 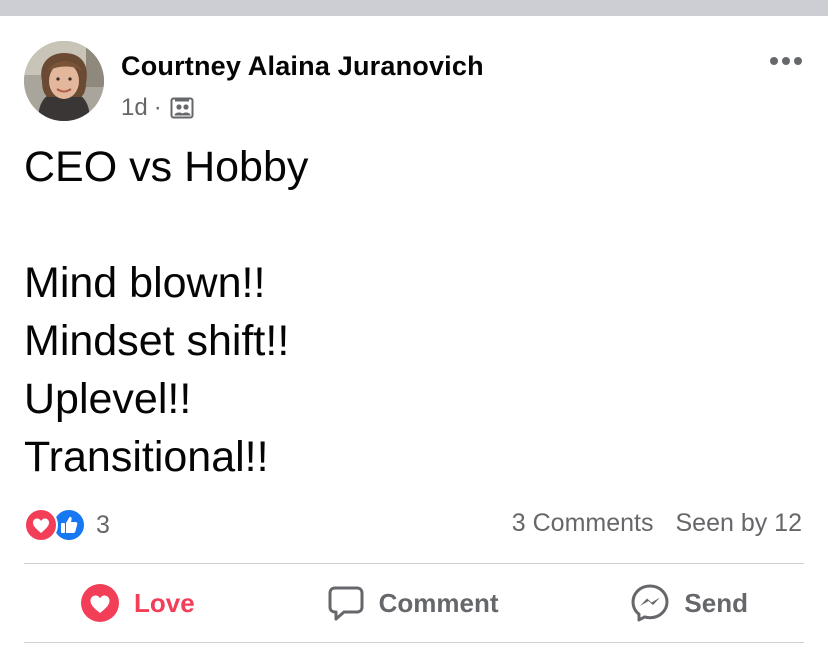 I want to click on reaction-icons, so click(x=57, y=525).